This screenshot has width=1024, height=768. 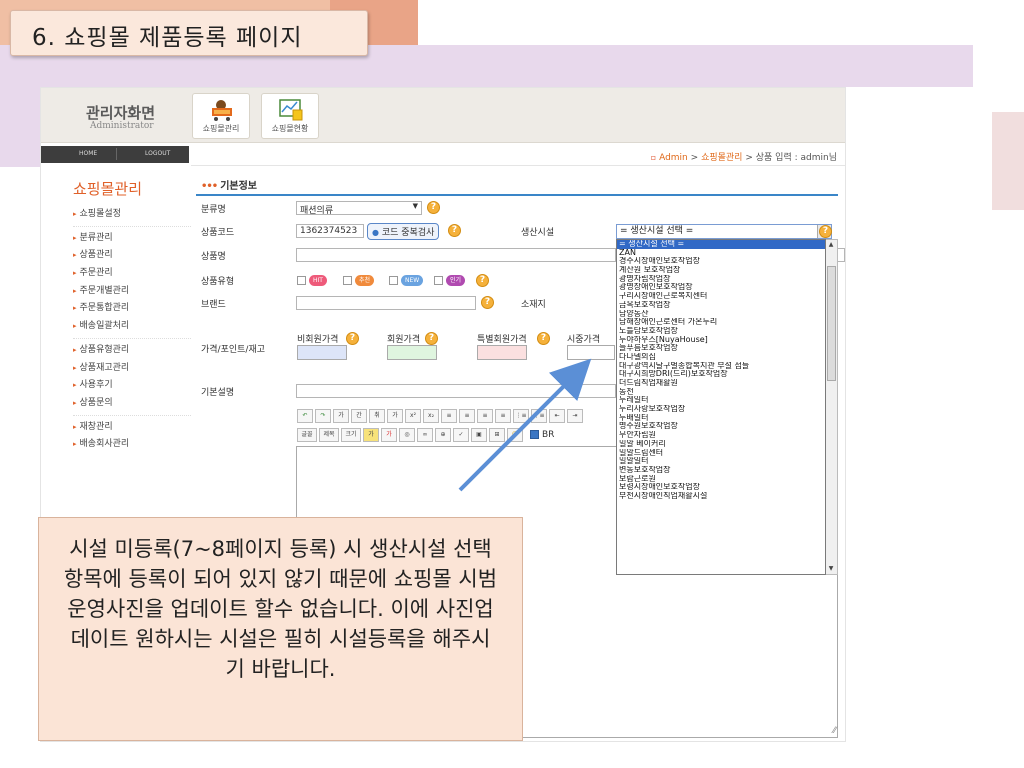 I want to click on facility-select: = 생산시설 선택 = ▼, so click(x=724, y=231).